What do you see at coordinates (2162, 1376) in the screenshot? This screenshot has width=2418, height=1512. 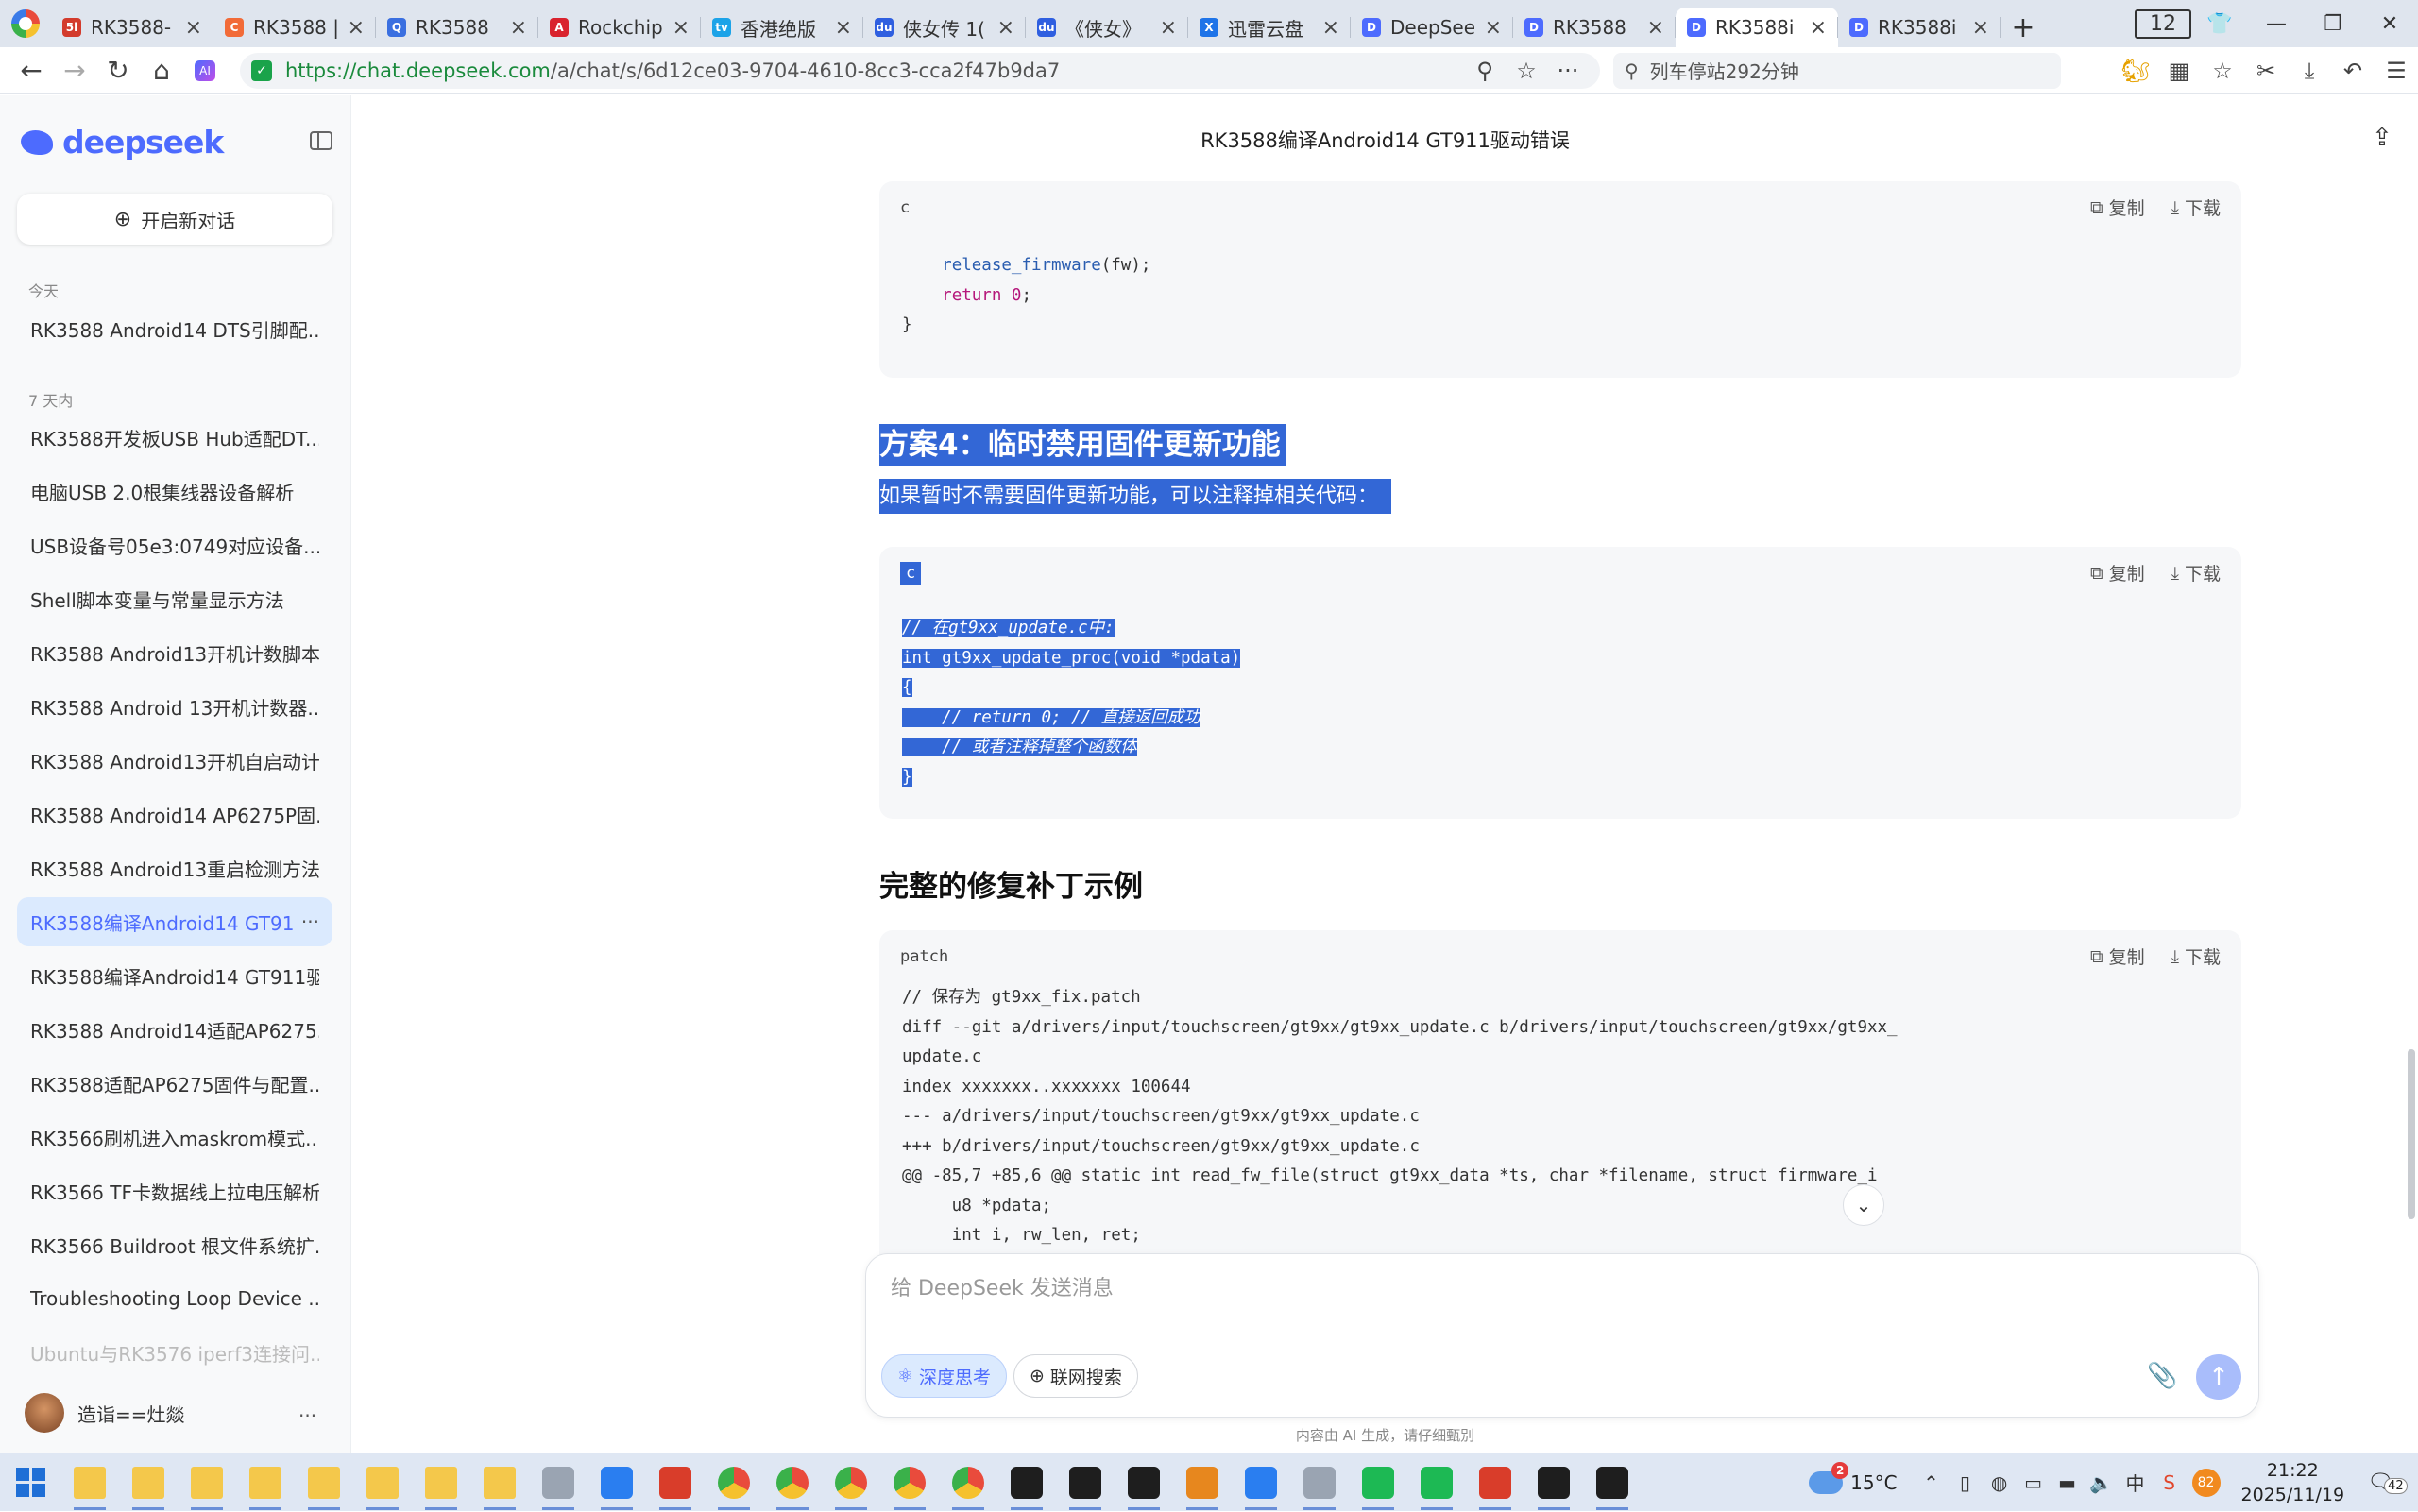 I see `attachment-paperclip-icon: 📎` at bounding box center [2162, 1376].